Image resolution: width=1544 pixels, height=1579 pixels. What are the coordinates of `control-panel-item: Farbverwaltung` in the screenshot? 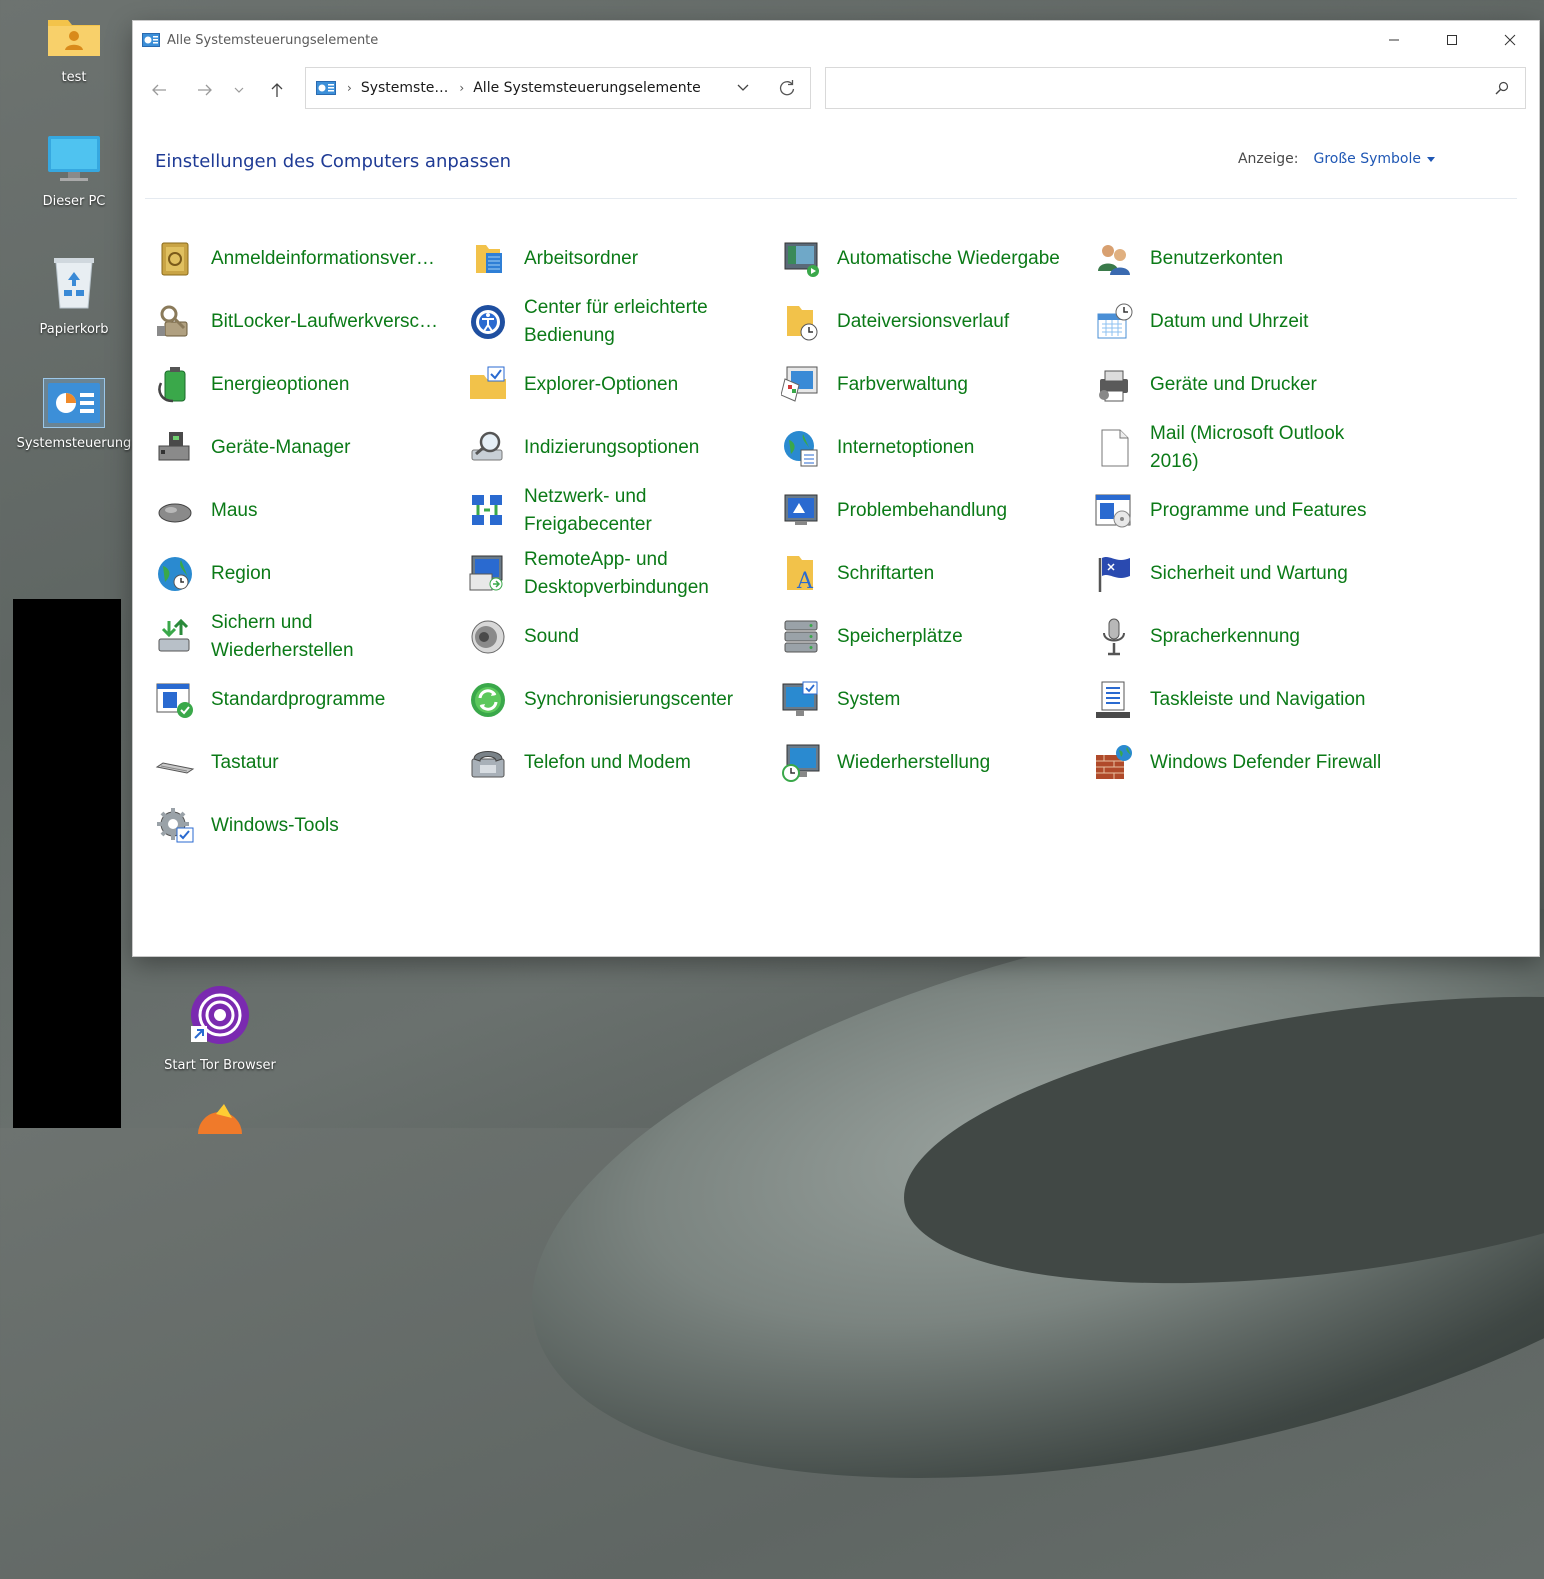 It's located at (936, 385).